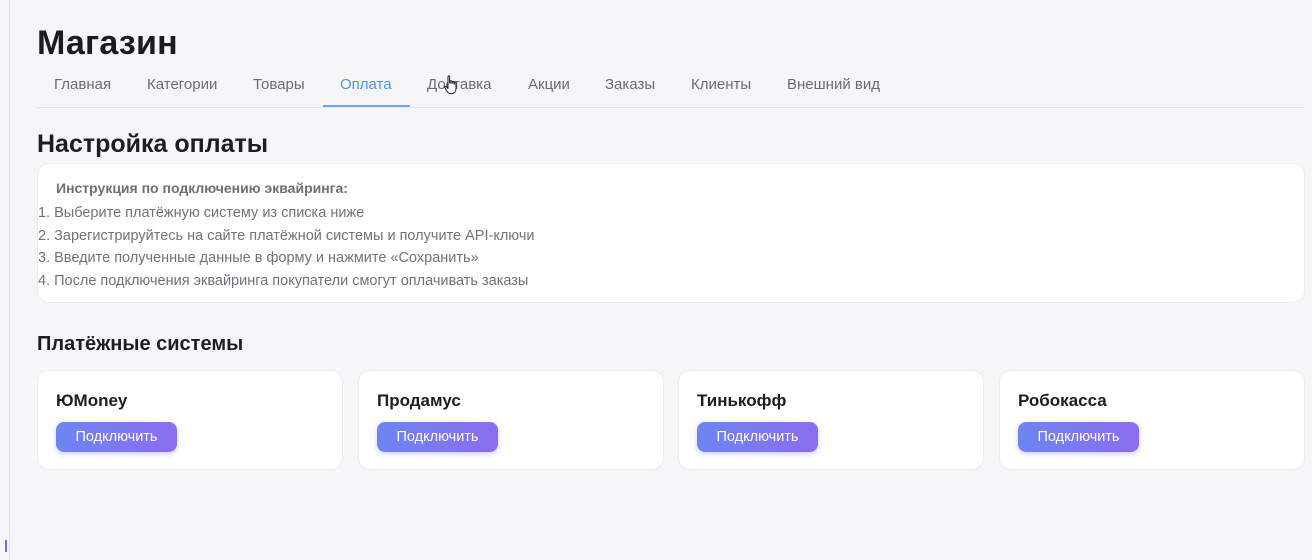  I want to click on page-title: Магазин, so click(107, 43).